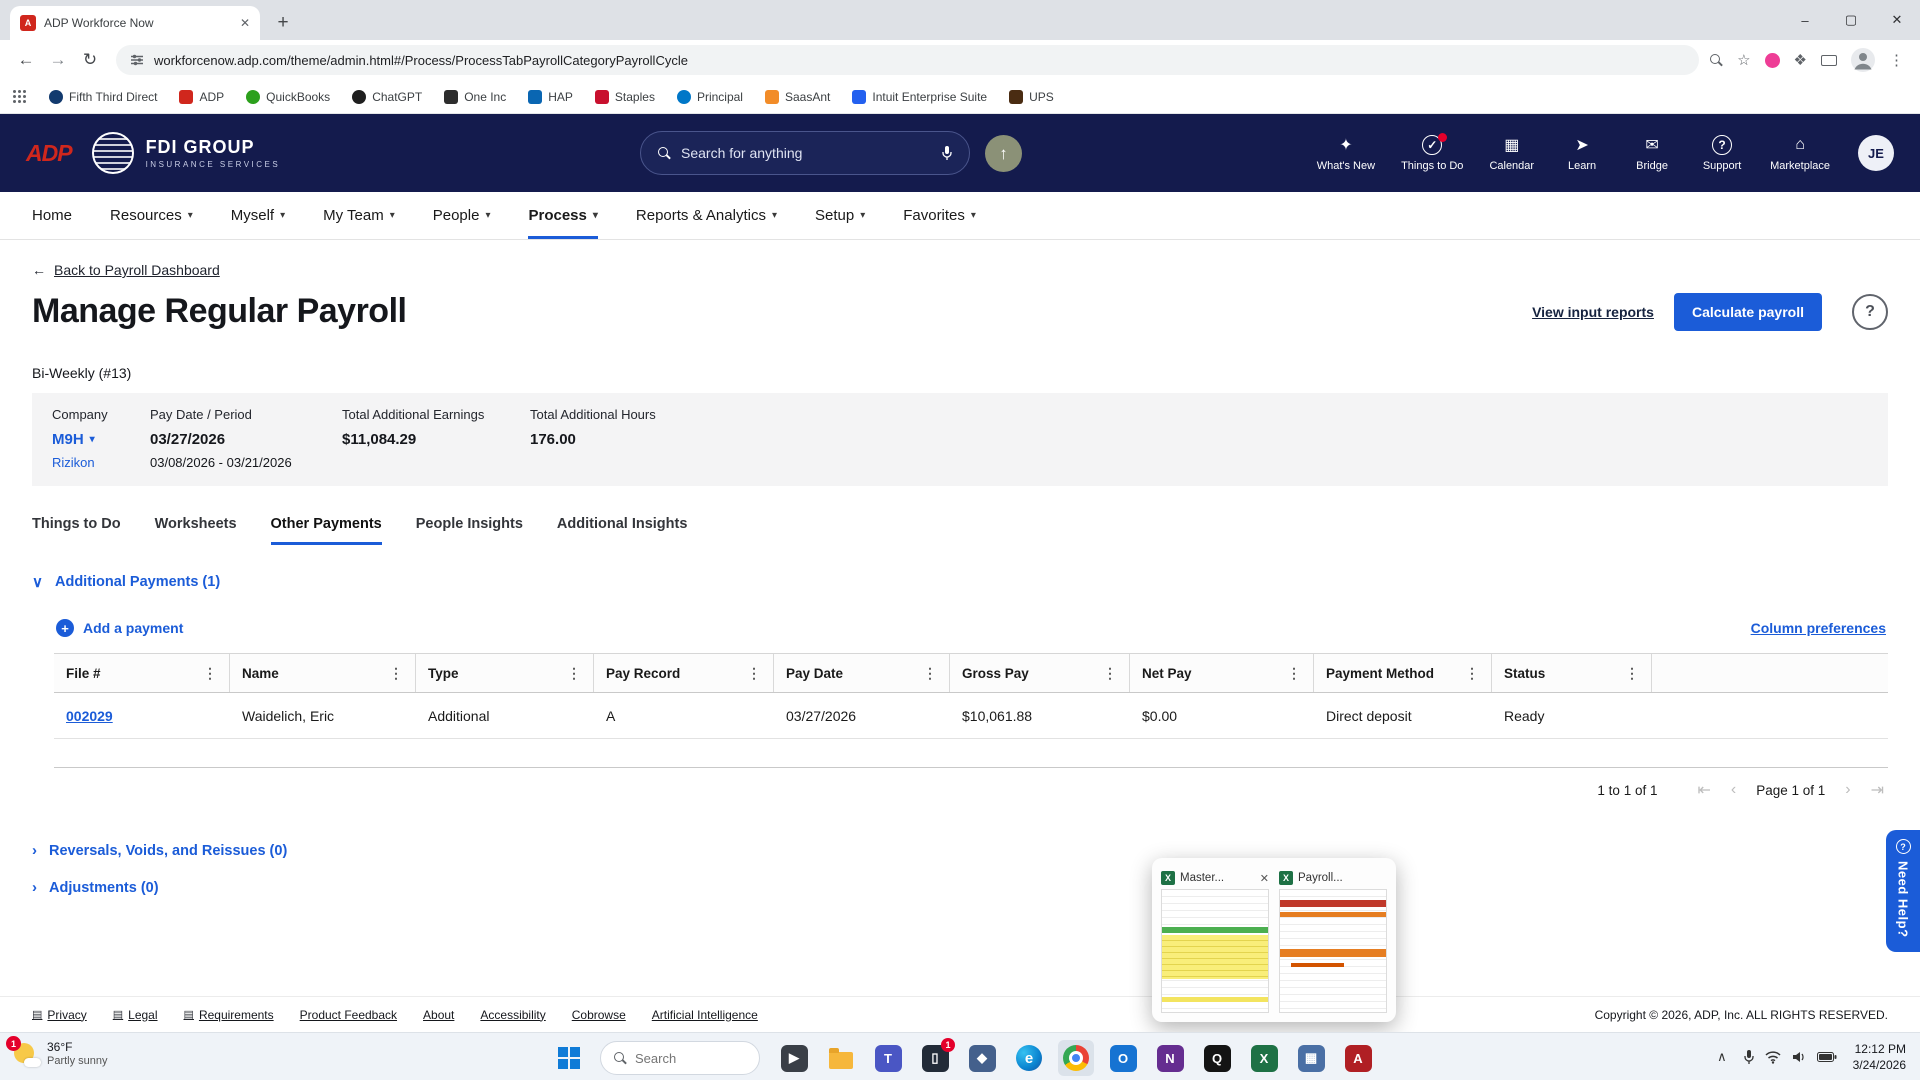 This screenshot has width=1920, height=1081. What do you see at coordinates (841, 1058) in the screenshot?
I see `taskbar-icon-file-explorer` at bounding box center [841, 1058].